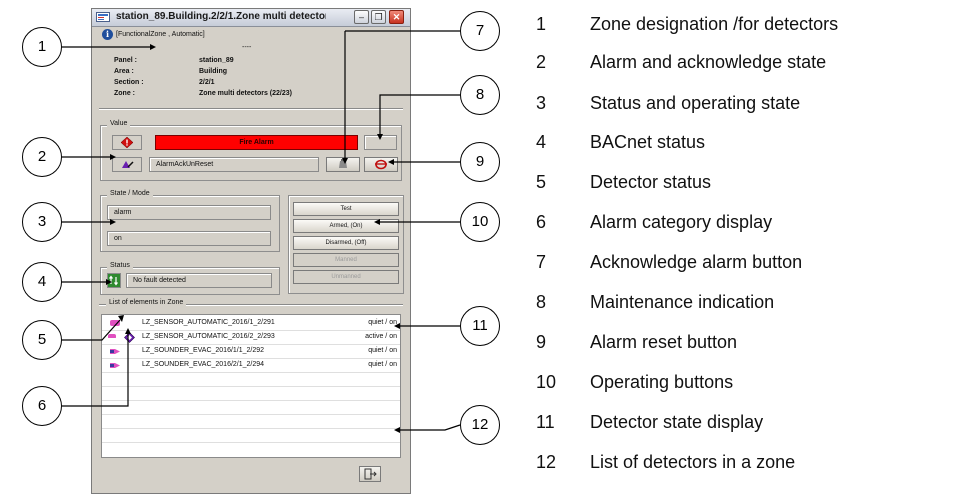 This screenshot has height=503, width=974. I want to click on callout-1: 1, so click(42, 47).